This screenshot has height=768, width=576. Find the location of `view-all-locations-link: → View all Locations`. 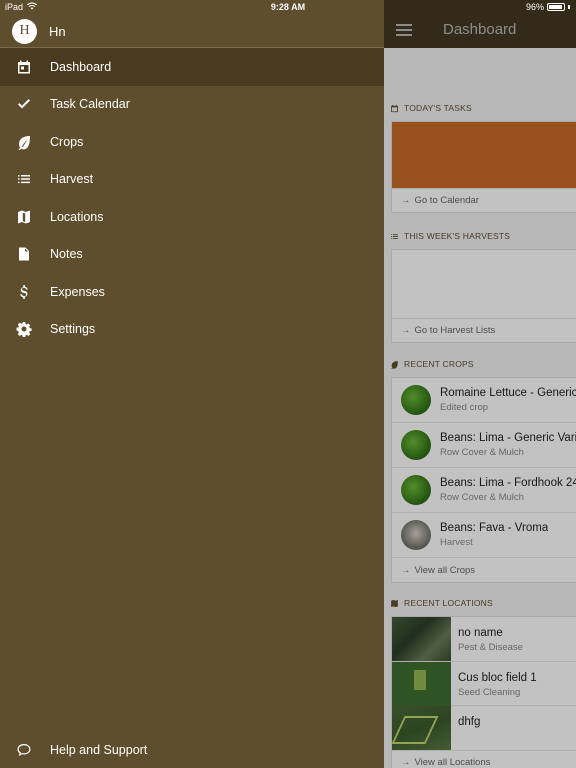

view-all-locations-link: → View all Locations is located at coordinates (484, 759).